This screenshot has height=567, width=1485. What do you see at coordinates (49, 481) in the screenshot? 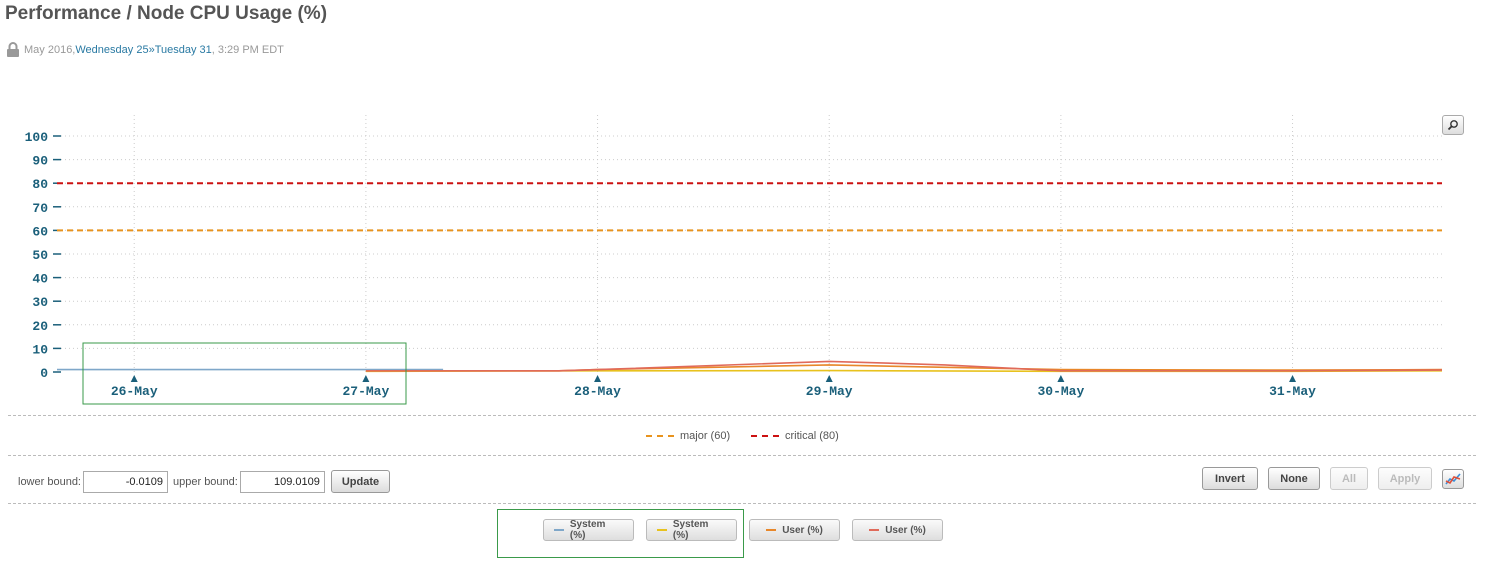
I see `lower-bound-label: lower bound:` at bounding box center [49, 481].